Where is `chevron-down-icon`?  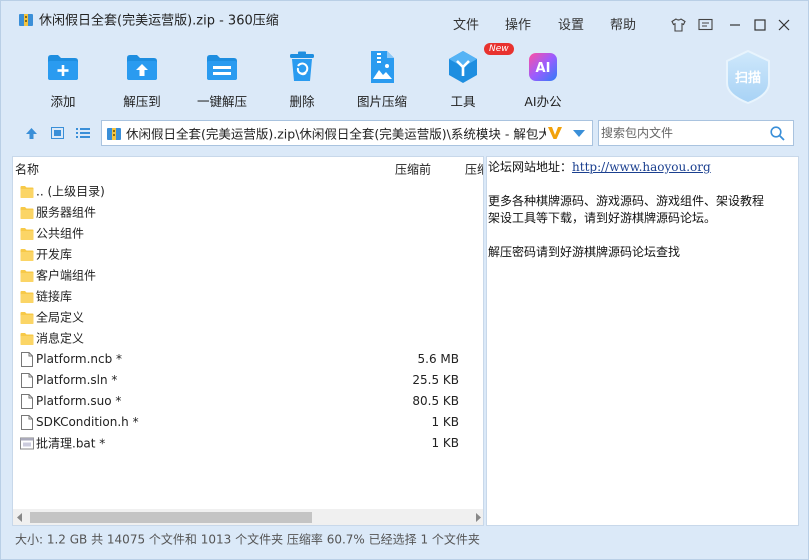 chevron-down-icon is located at coordinates (579, 133).